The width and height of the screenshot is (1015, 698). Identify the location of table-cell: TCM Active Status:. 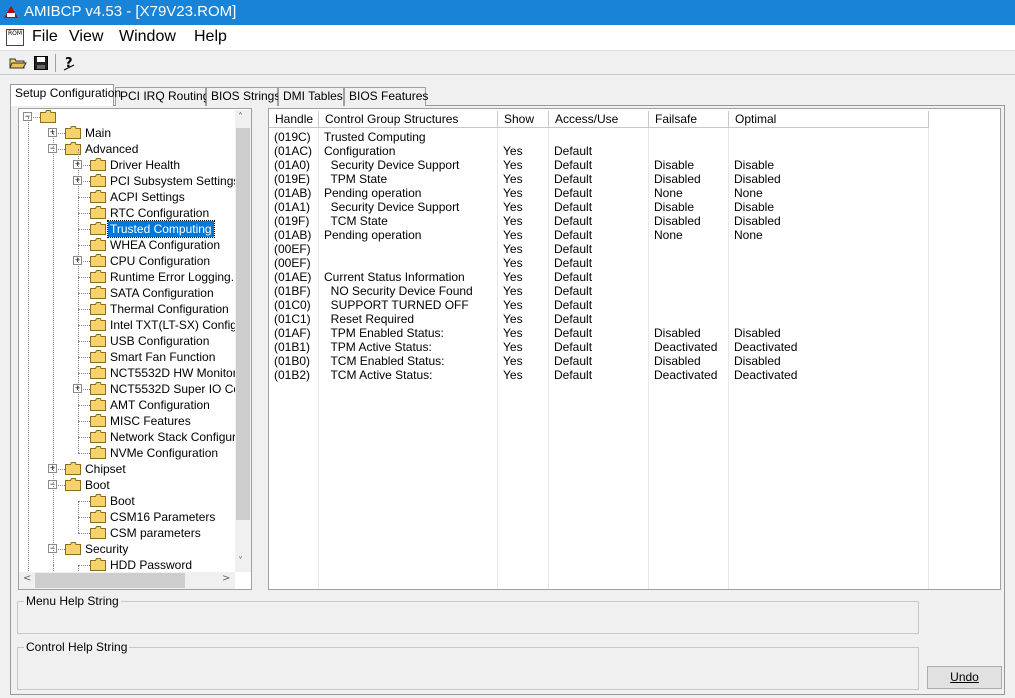
(378, 375).